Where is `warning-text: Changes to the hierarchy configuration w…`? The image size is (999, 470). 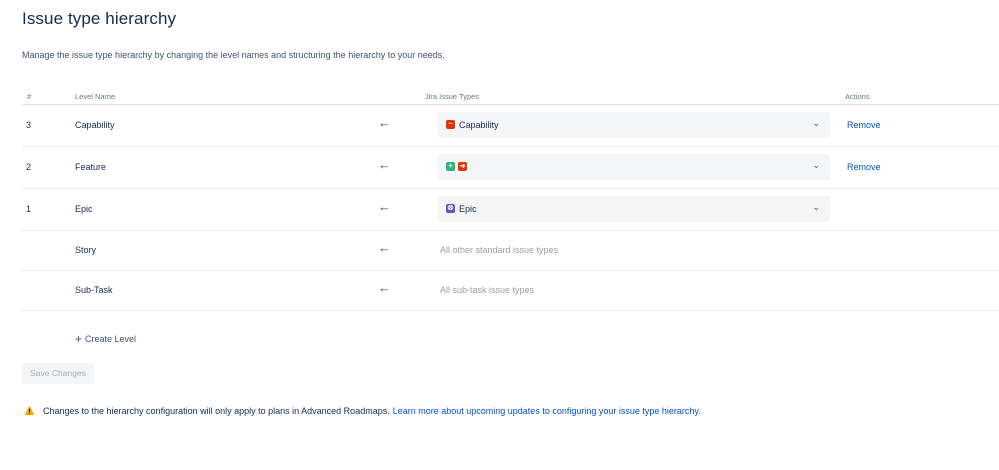 warning-text: Changes to the hierarchy configuration w… is located at coordinates (216, 410).